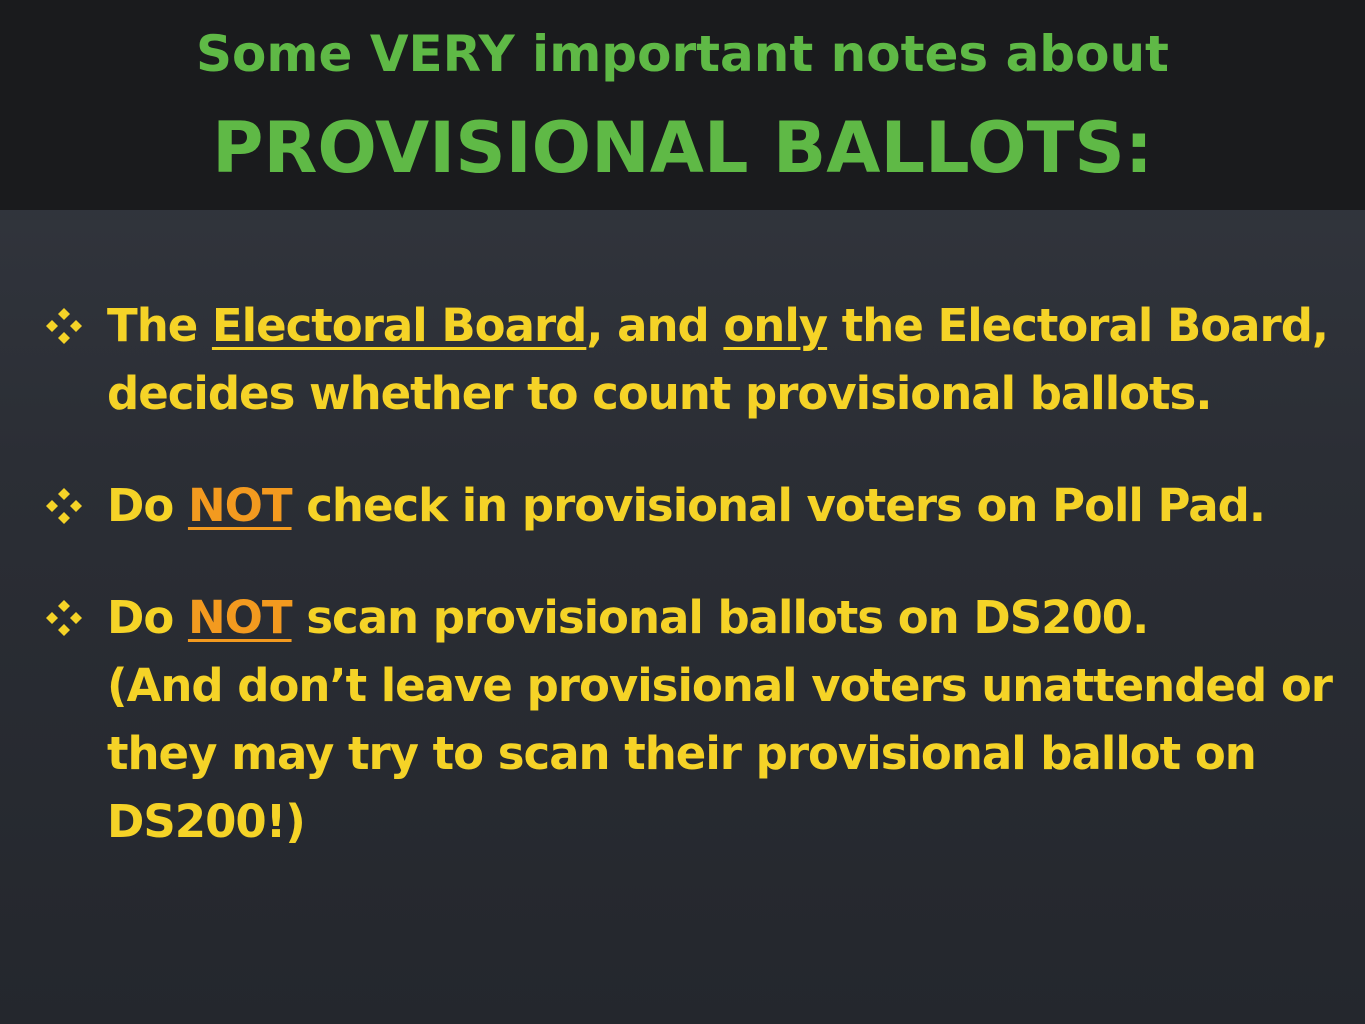 The image size is (1365, 1024). What do you see at coordinates (682, 54) in the screenshot?
I see `slide-title-line-1: Some VERY important notes about` at bounding box center [682, 54].